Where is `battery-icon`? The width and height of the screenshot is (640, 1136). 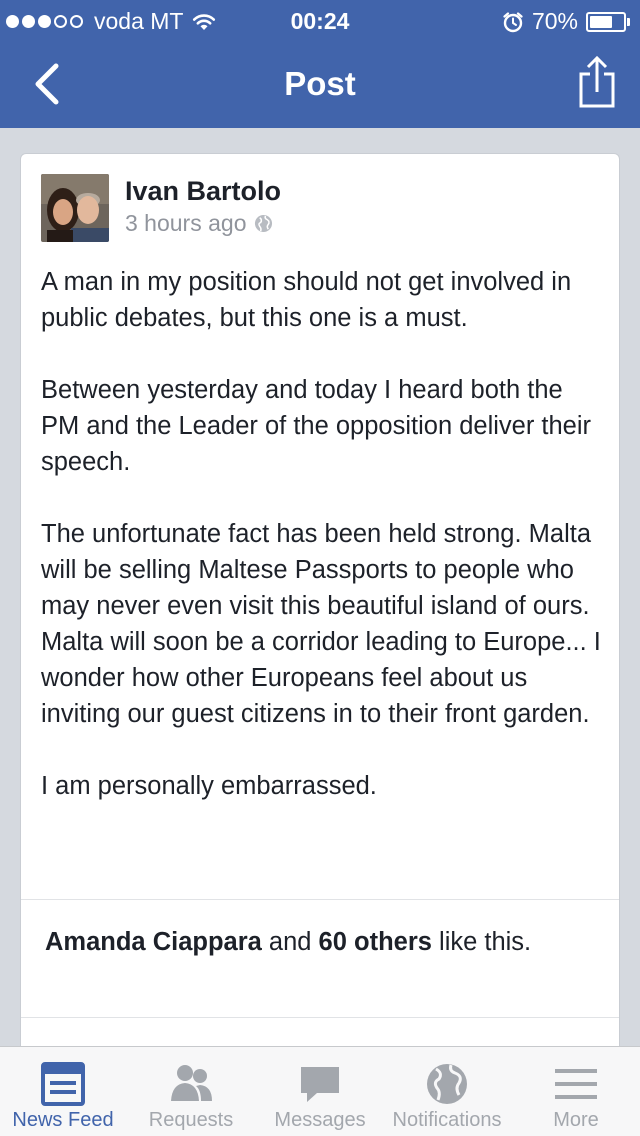 battery-icon is located at coordinates (608, 21).